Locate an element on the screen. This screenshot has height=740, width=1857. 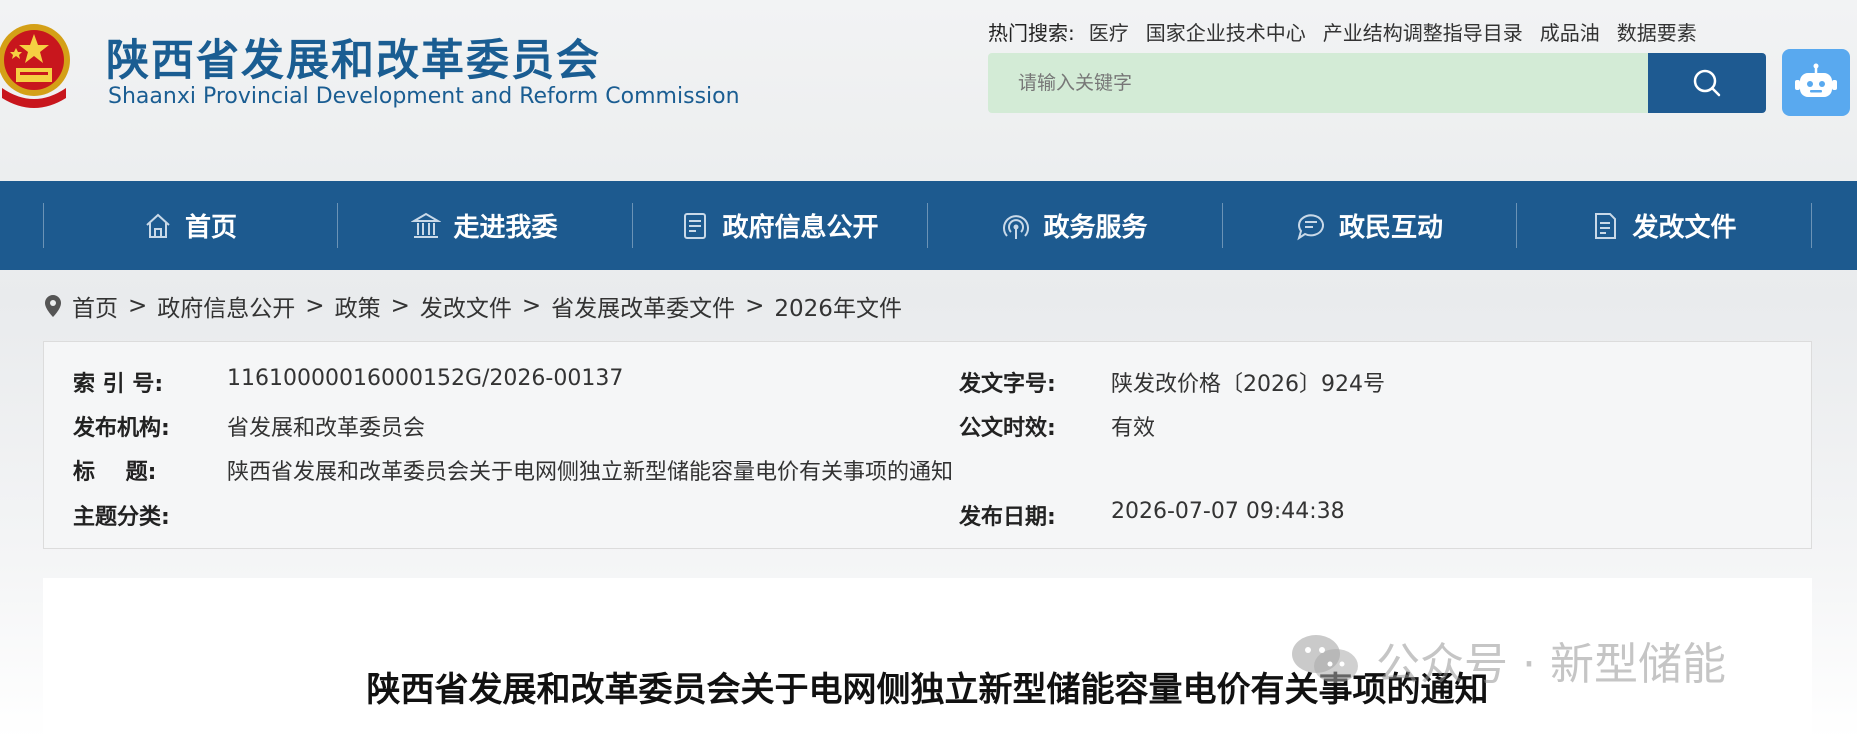
wechat-icon is located at coordinates (1325, 659).